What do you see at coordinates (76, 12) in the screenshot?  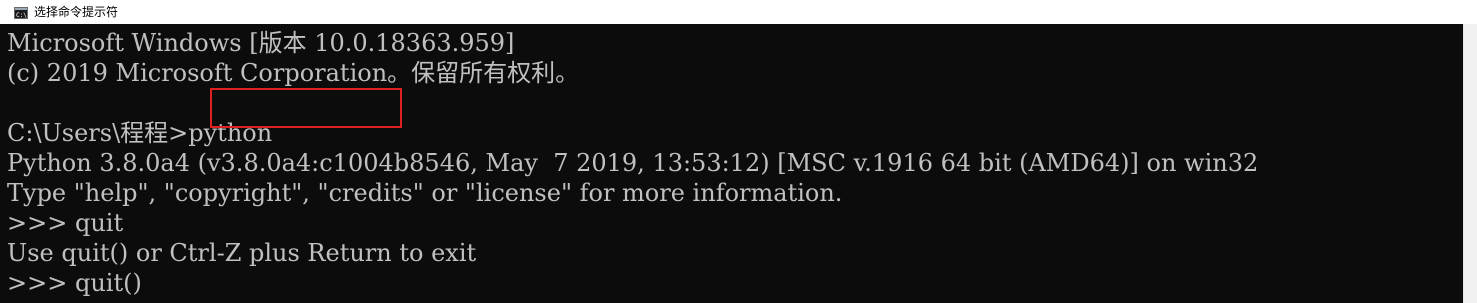 I see `window-title: 选择命令提示符` at bounding box center [76, 12].